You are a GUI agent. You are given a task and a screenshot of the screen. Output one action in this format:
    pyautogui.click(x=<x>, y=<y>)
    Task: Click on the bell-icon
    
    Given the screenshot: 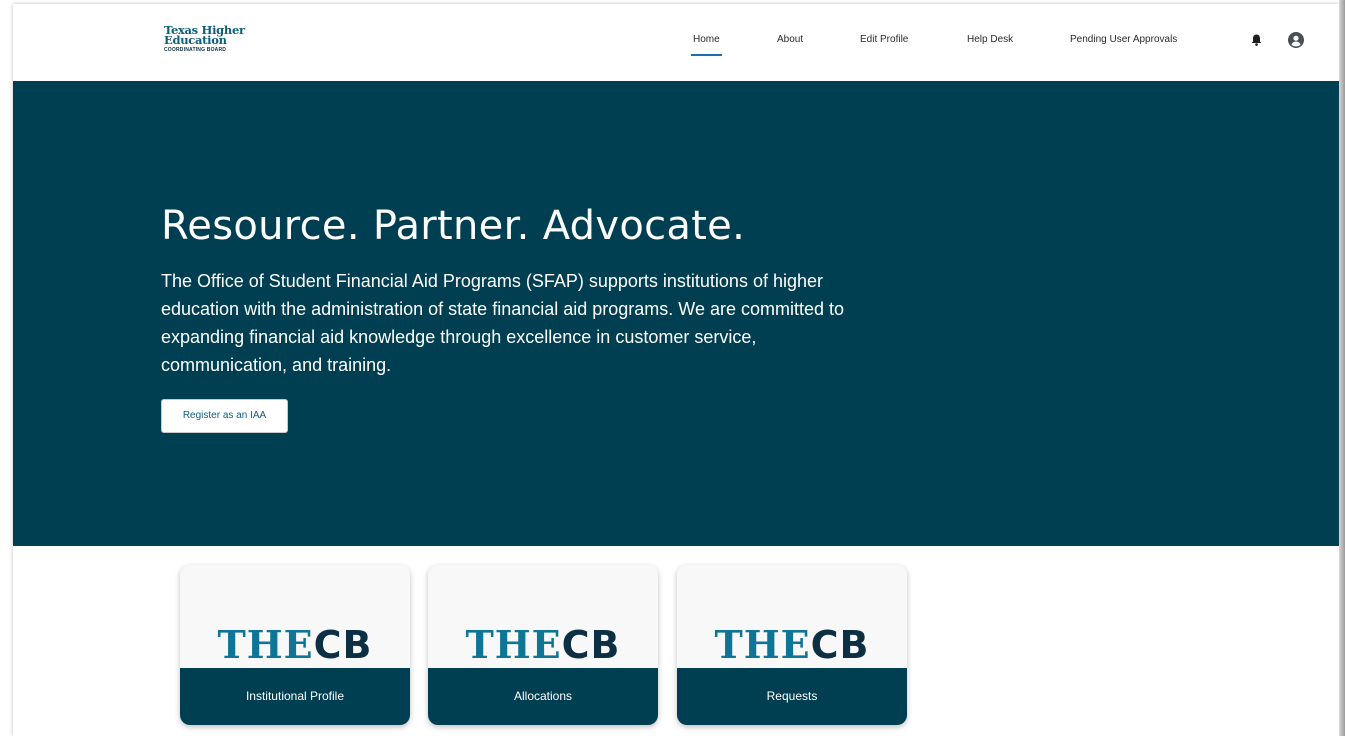 What is the action you would take?
    pyautogui.click(x=1256, y=40)
    